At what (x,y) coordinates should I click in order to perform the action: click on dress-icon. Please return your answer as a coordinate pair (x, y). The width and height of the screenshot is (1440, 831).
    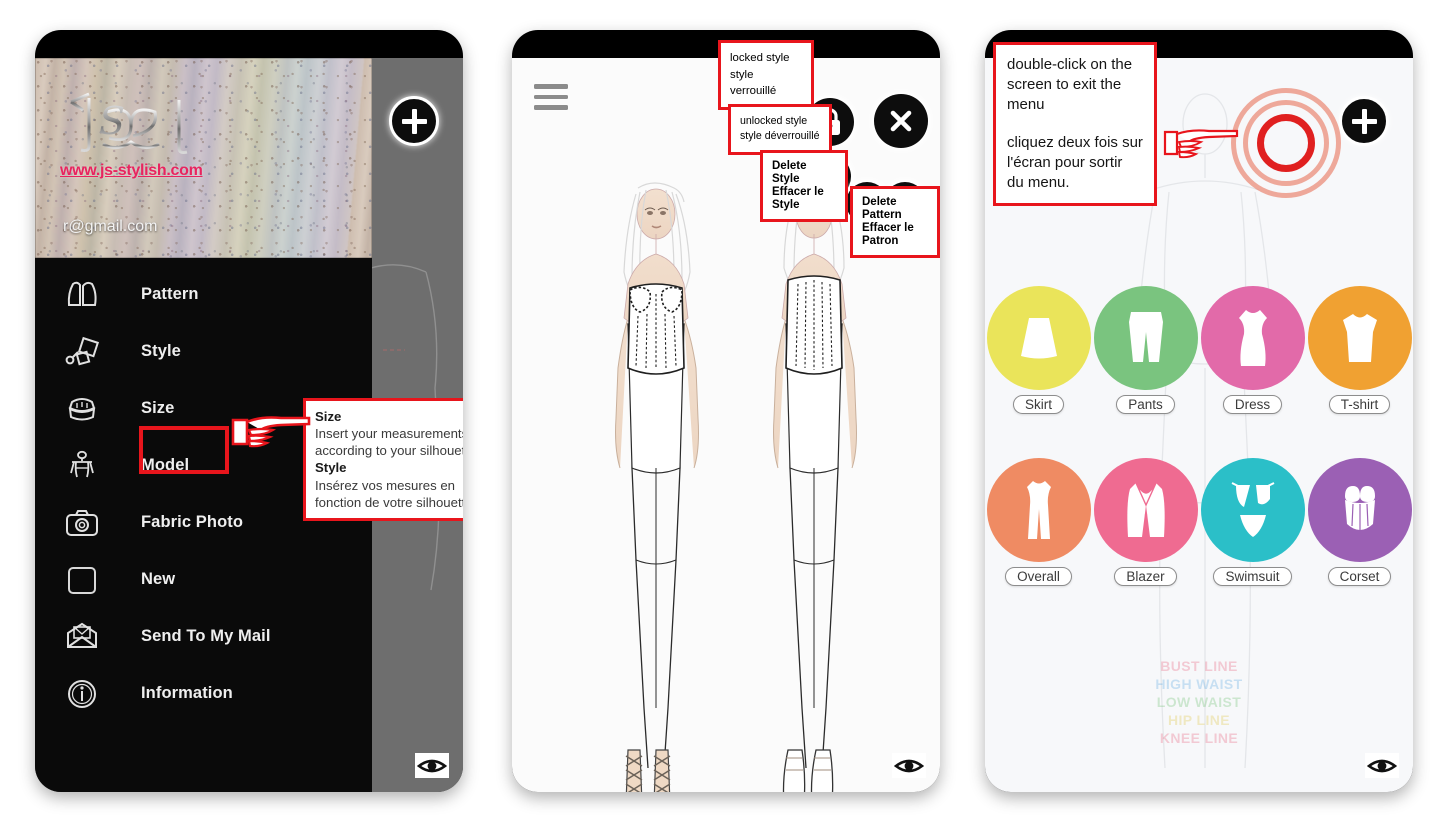
    Looking at the image, I should click on (1252, 338).